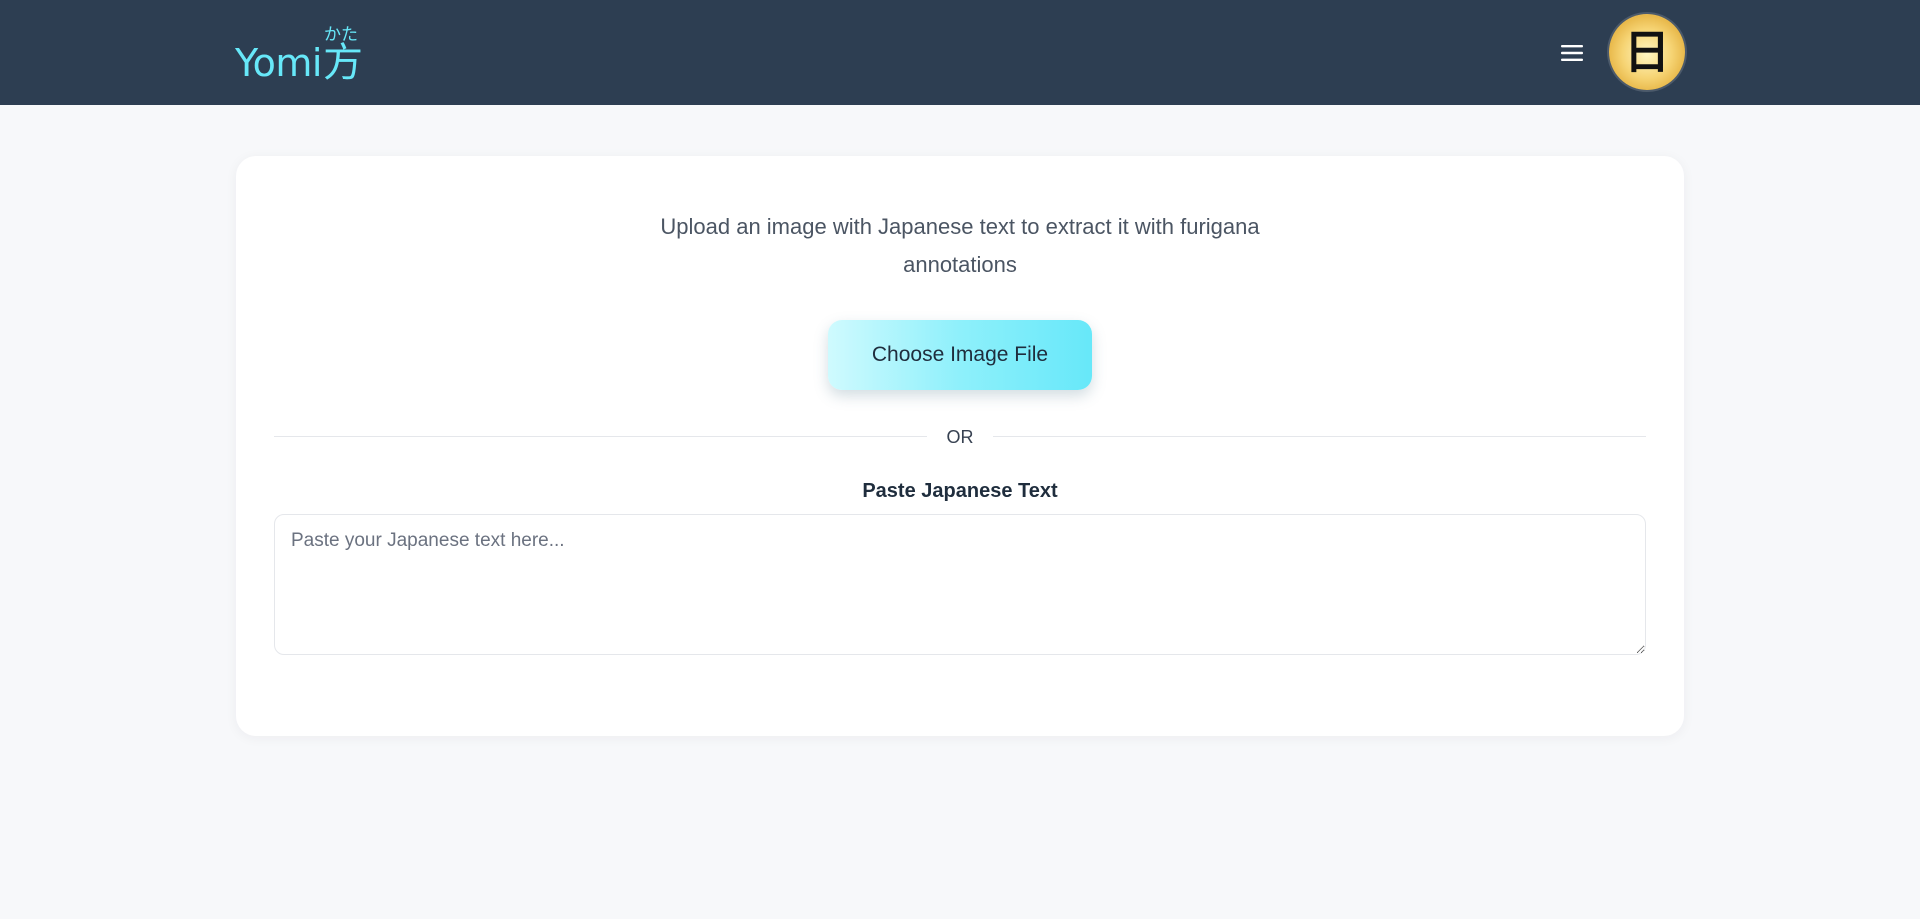 This screenshot has height=919, width=1920. I want to click on app-logo: Yomi かた 方, so click(299, 56).